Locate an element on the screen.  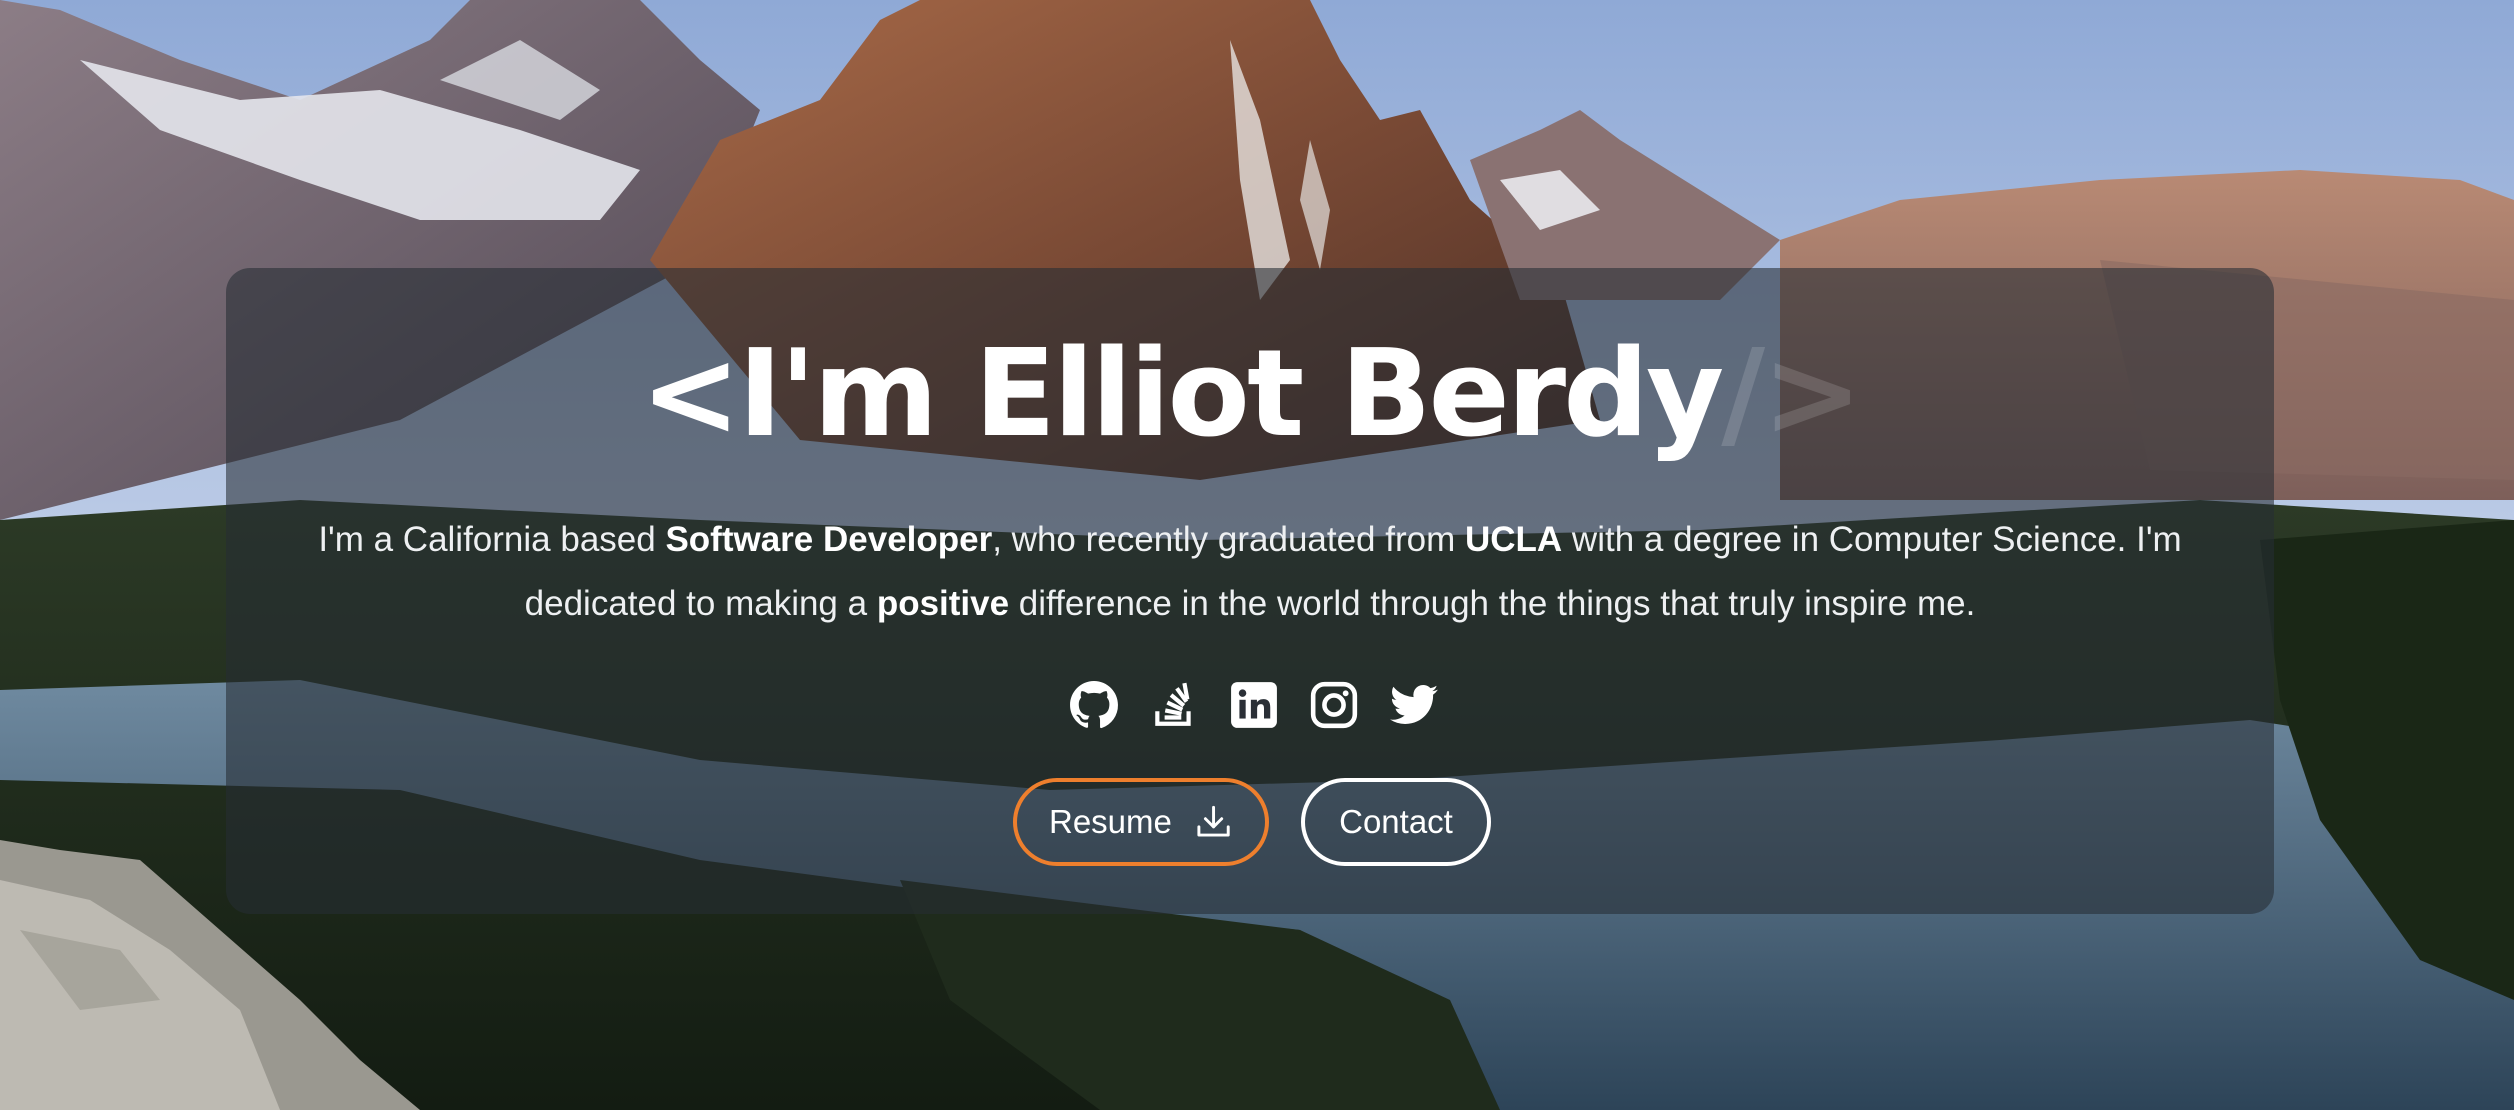
contact-button-label: Contact is located at coordinates (1396, 821).